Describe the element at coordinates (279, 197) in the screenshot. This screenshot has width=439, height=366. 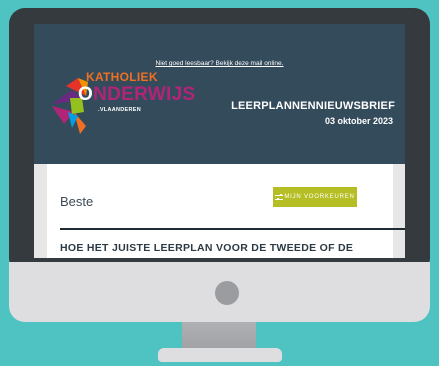
I see `sliders-icon` at that location.